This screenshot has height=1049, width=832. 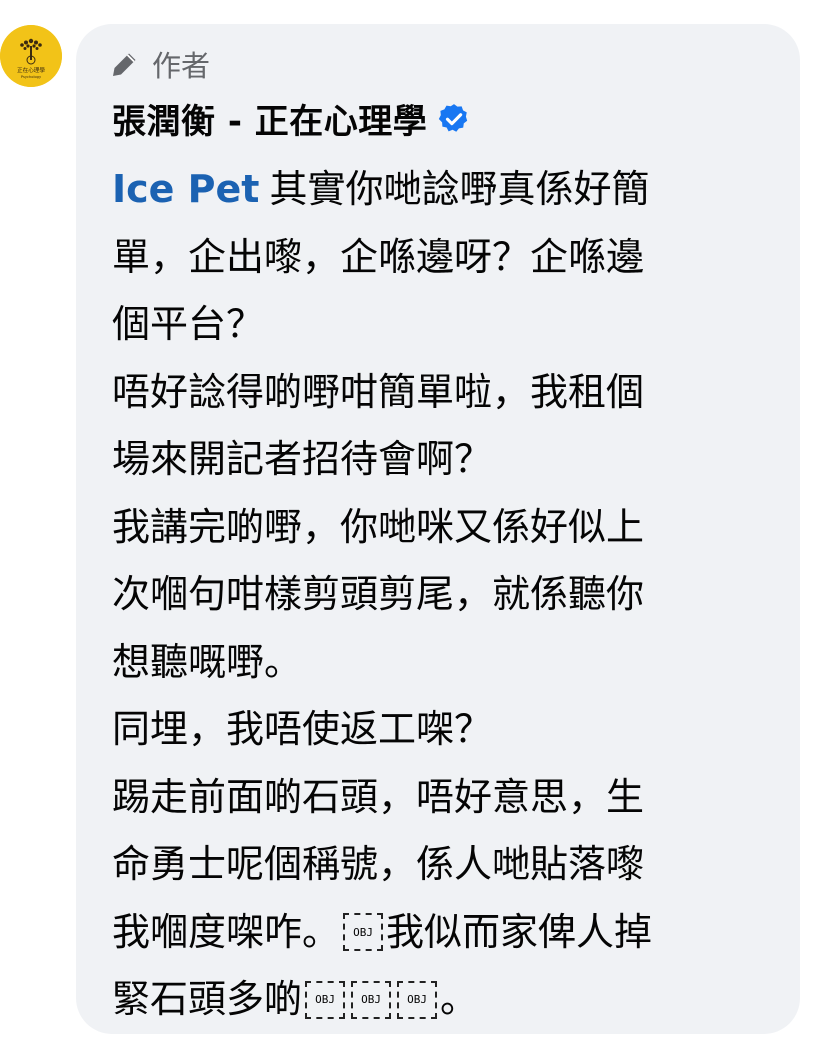 What do you see at coordinates (454, 119) in the screenshot?
I see `verified-badge-icon` at bounding box center [454, 119].